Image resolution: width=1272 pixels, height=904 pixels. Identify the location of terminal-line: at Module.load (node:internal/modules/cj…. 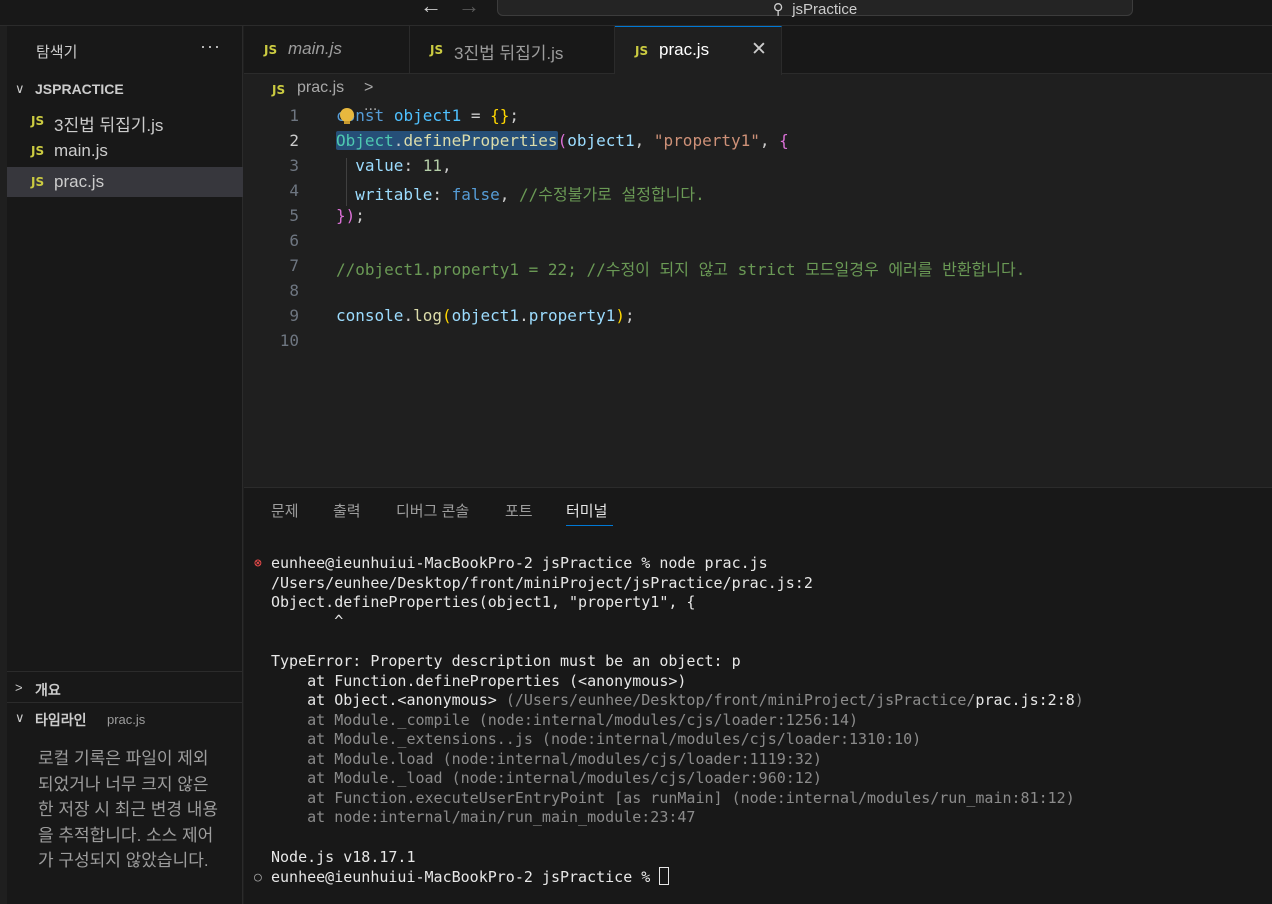
(546, 759).